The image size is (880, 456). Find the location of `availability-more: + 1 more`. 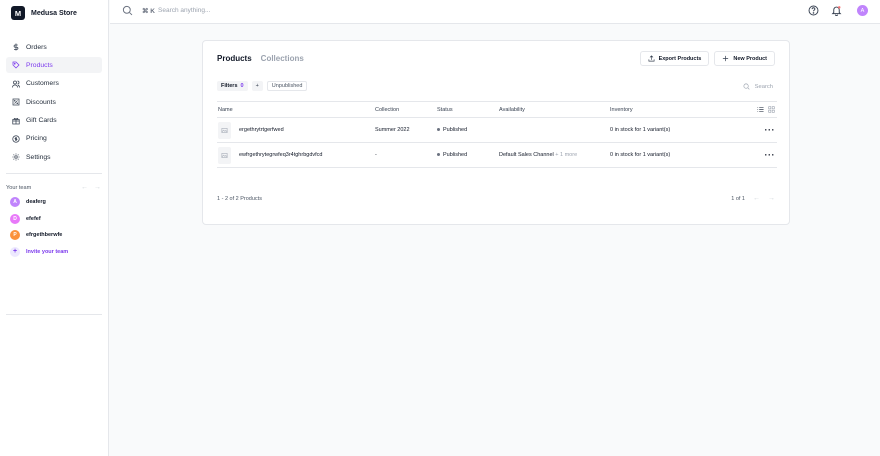

availability-more: + 1 more is located at coordinates (566, 155).